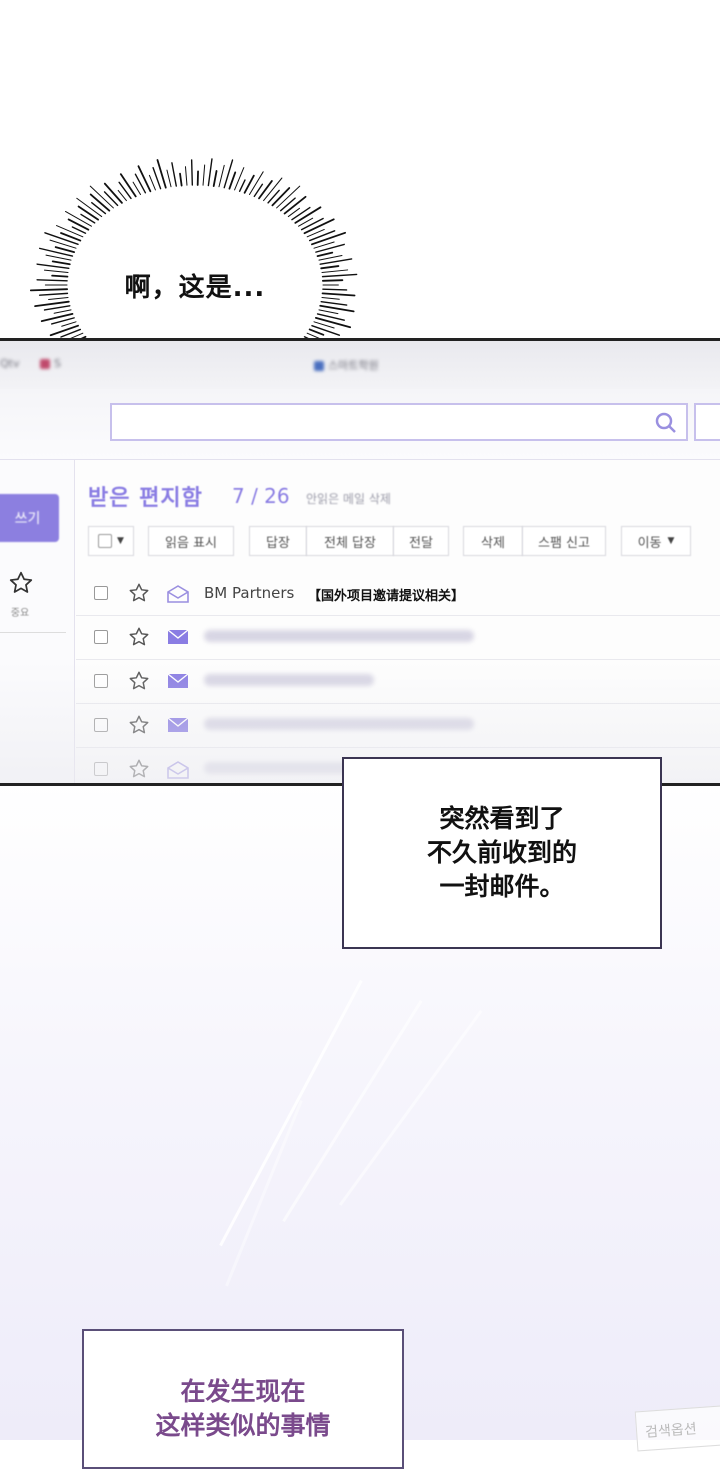 The width and height of the screenshot is (720, 1469). Describe the element at coordinates (178, 596) in the screenshot. I see `open-envelope-icon` at that location.